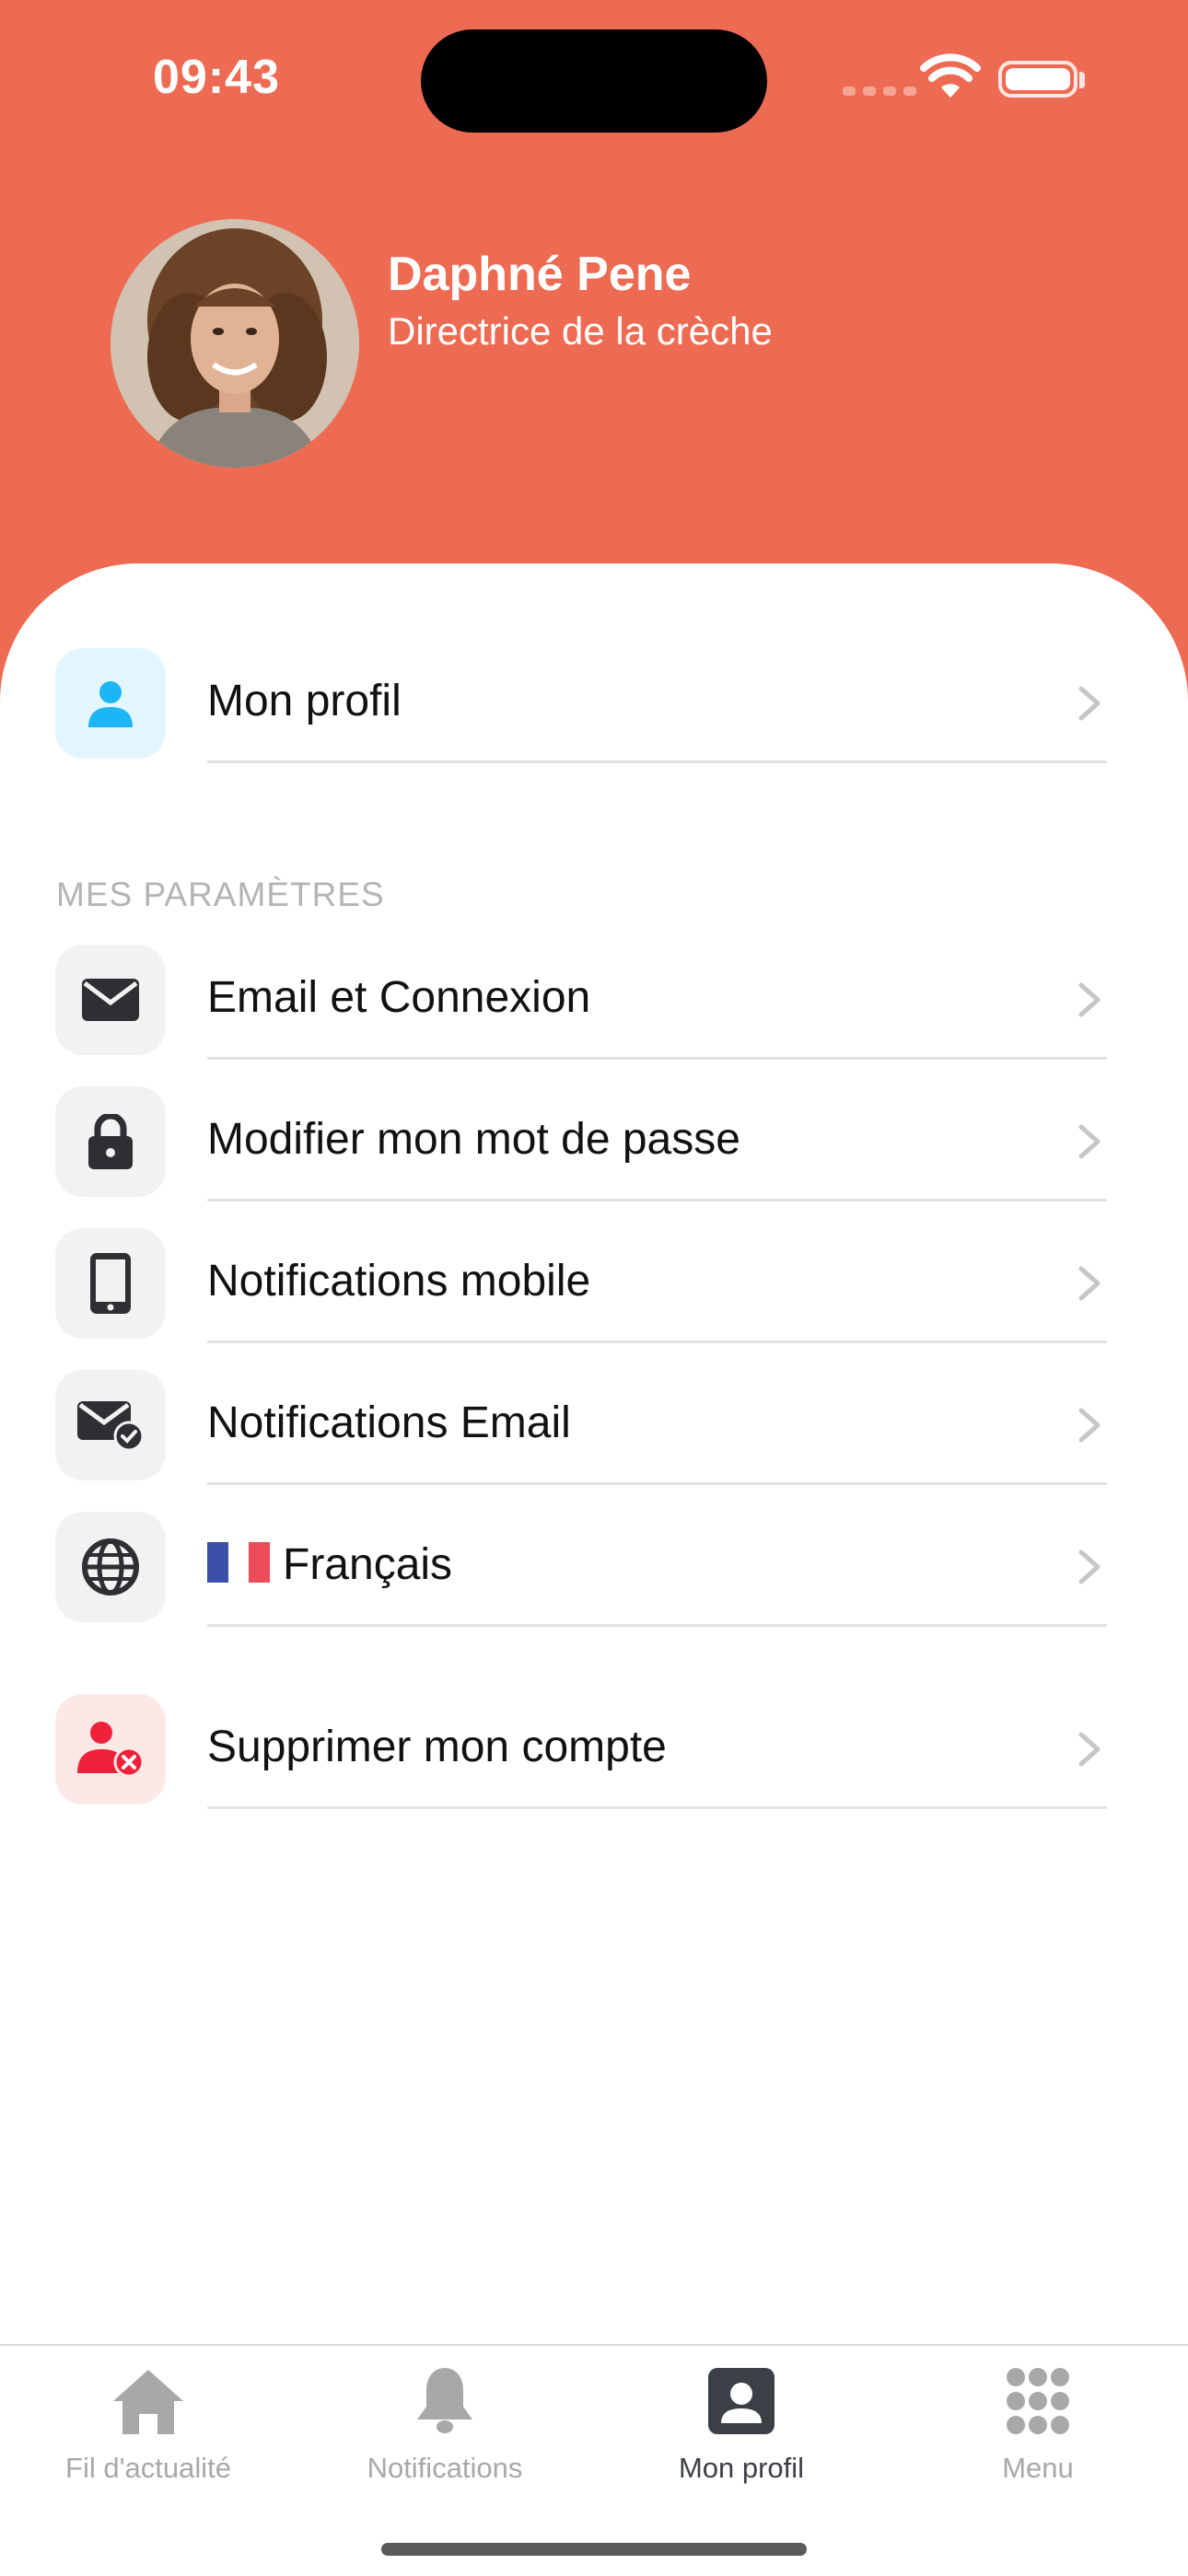 The width and height of the screenshot is (1188, 2576). Describe the element at coordinates (399, 997) in the screenshot. I see `menu-item-label: Email et Connexion` at that location.